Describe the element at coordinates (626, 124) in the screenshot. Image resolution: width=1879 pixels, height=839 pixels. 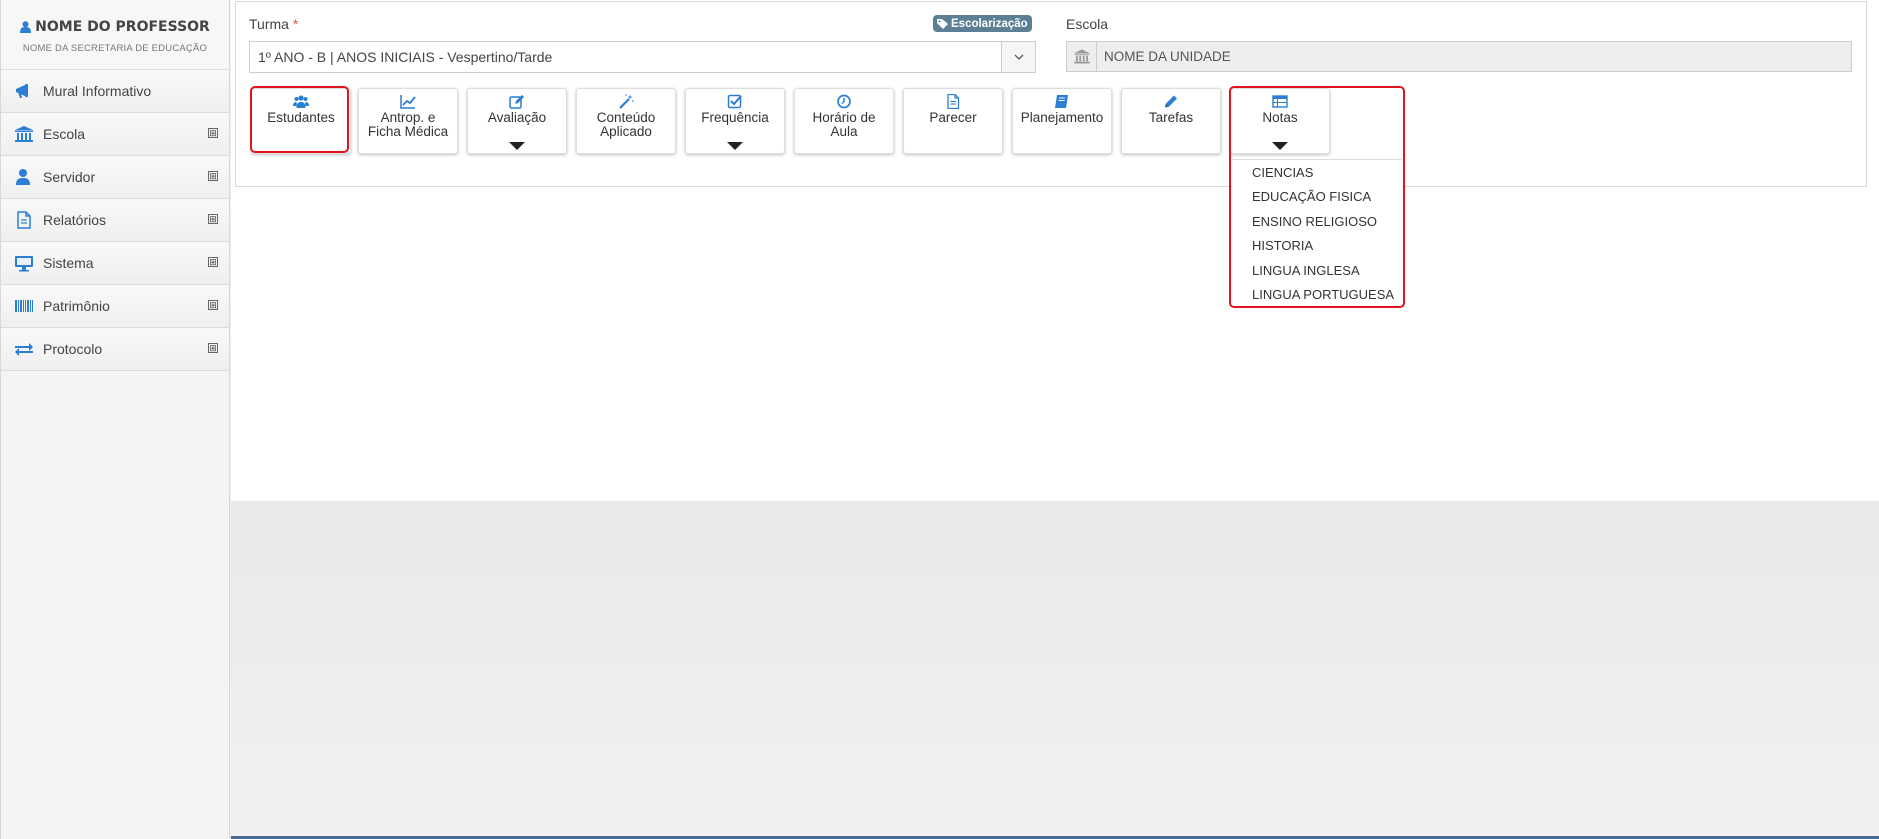
I see `button-label: Conteúdo Aplicado` at that location.